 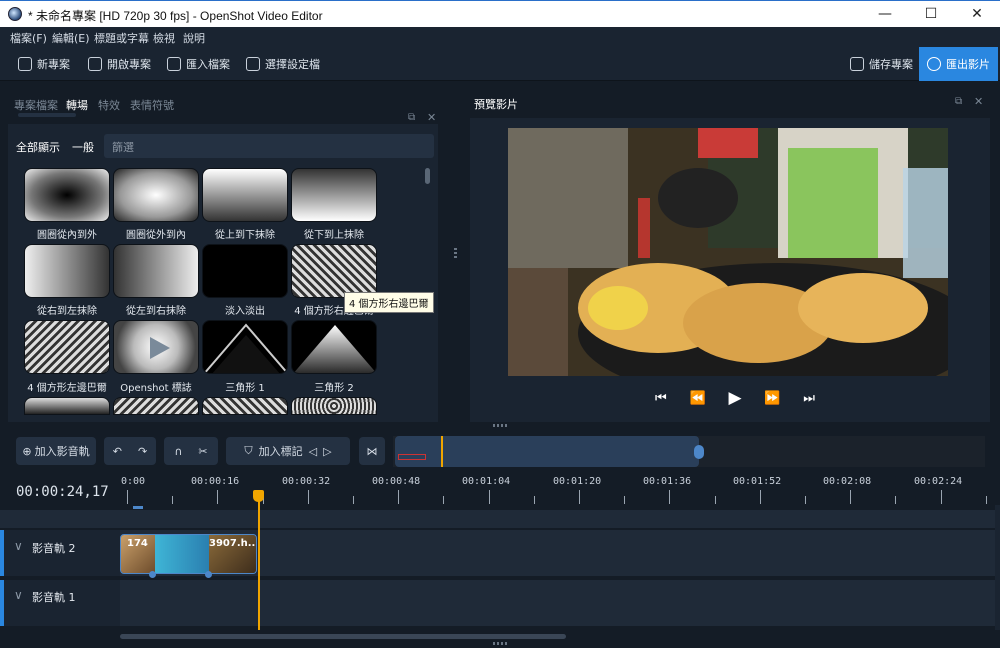 I want to click on add-marker-button: 加入標記, so click(x=281, y=451).